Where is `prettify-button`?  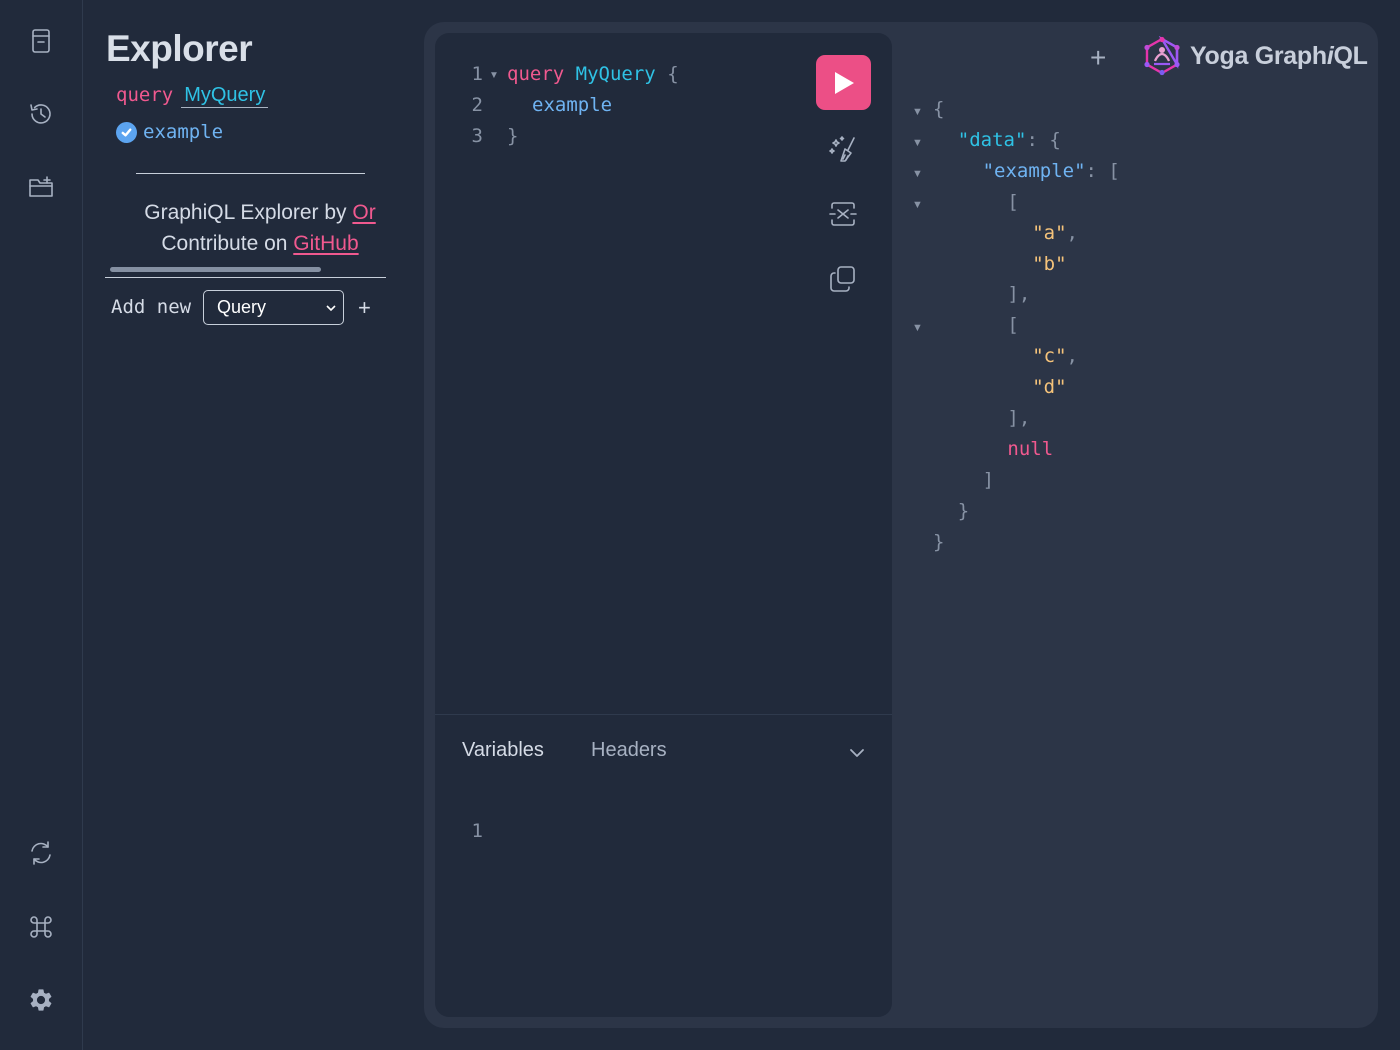
prettify-button is located at coordinates (843, 149).